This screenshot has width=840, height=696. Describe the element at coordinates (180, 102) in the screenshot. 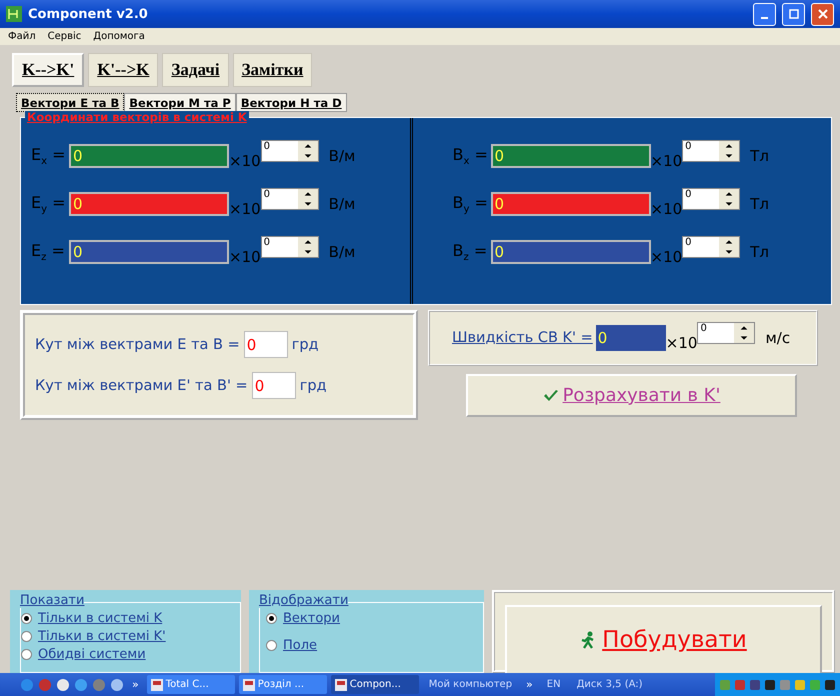

I see `sub-tab: Вектори M та P` at that location.